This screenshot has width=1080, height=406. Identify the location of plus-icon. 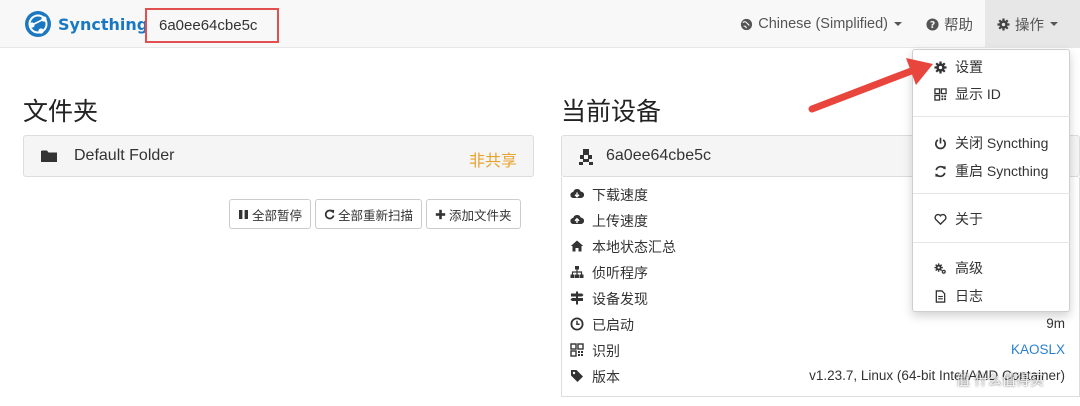
(440, 214).